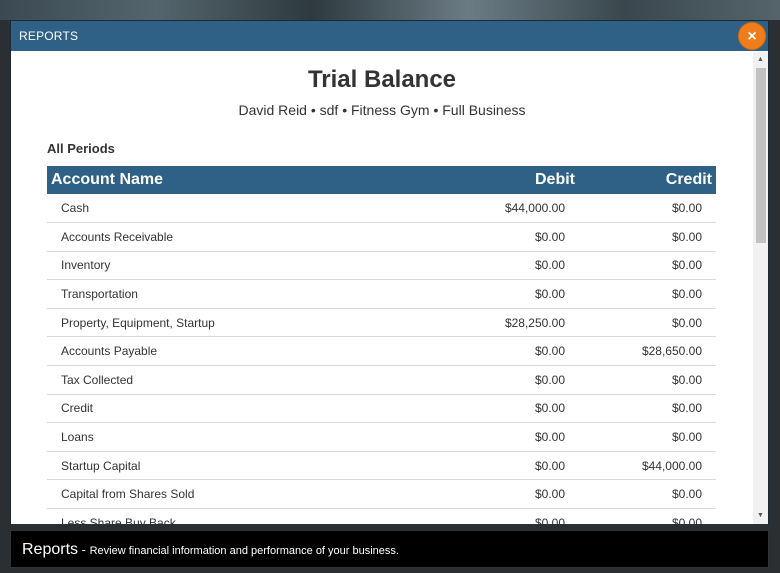  I want to click on table-row: Accounts Payable $0.00 $28,650.00, so click(381, 351).